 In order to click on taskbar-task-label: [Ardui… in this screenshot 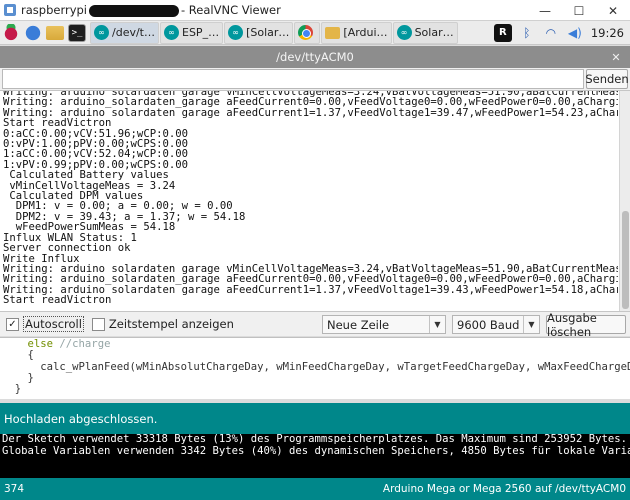, I will do `click(365, 32)`.